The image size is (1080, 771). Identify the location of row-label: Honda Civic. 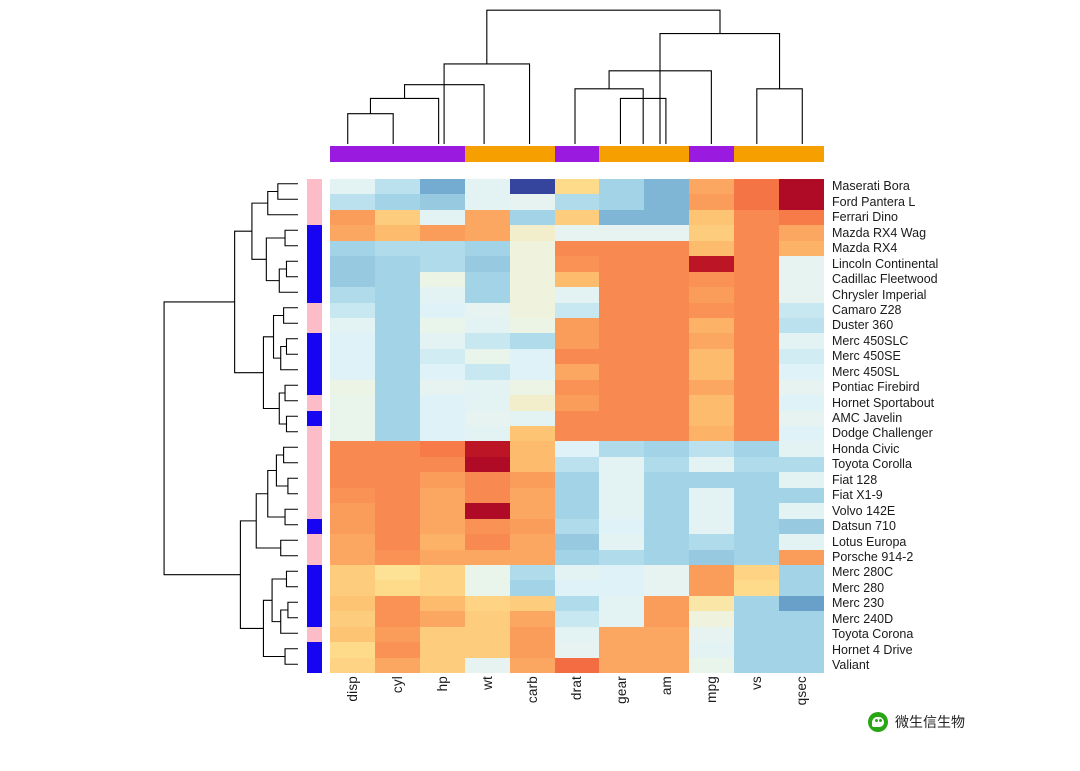
(866, 448).